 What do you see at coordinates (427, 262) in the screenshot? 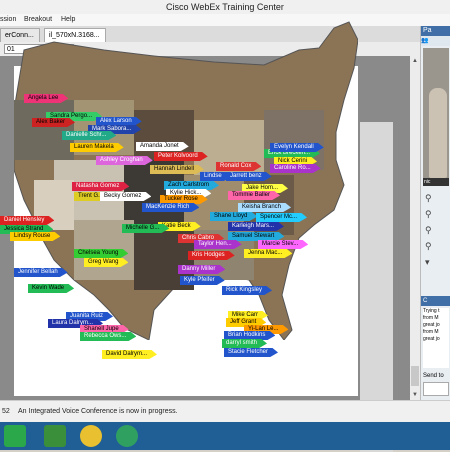
I see `expand-icon: ▾` at bounding box center [427, 262].